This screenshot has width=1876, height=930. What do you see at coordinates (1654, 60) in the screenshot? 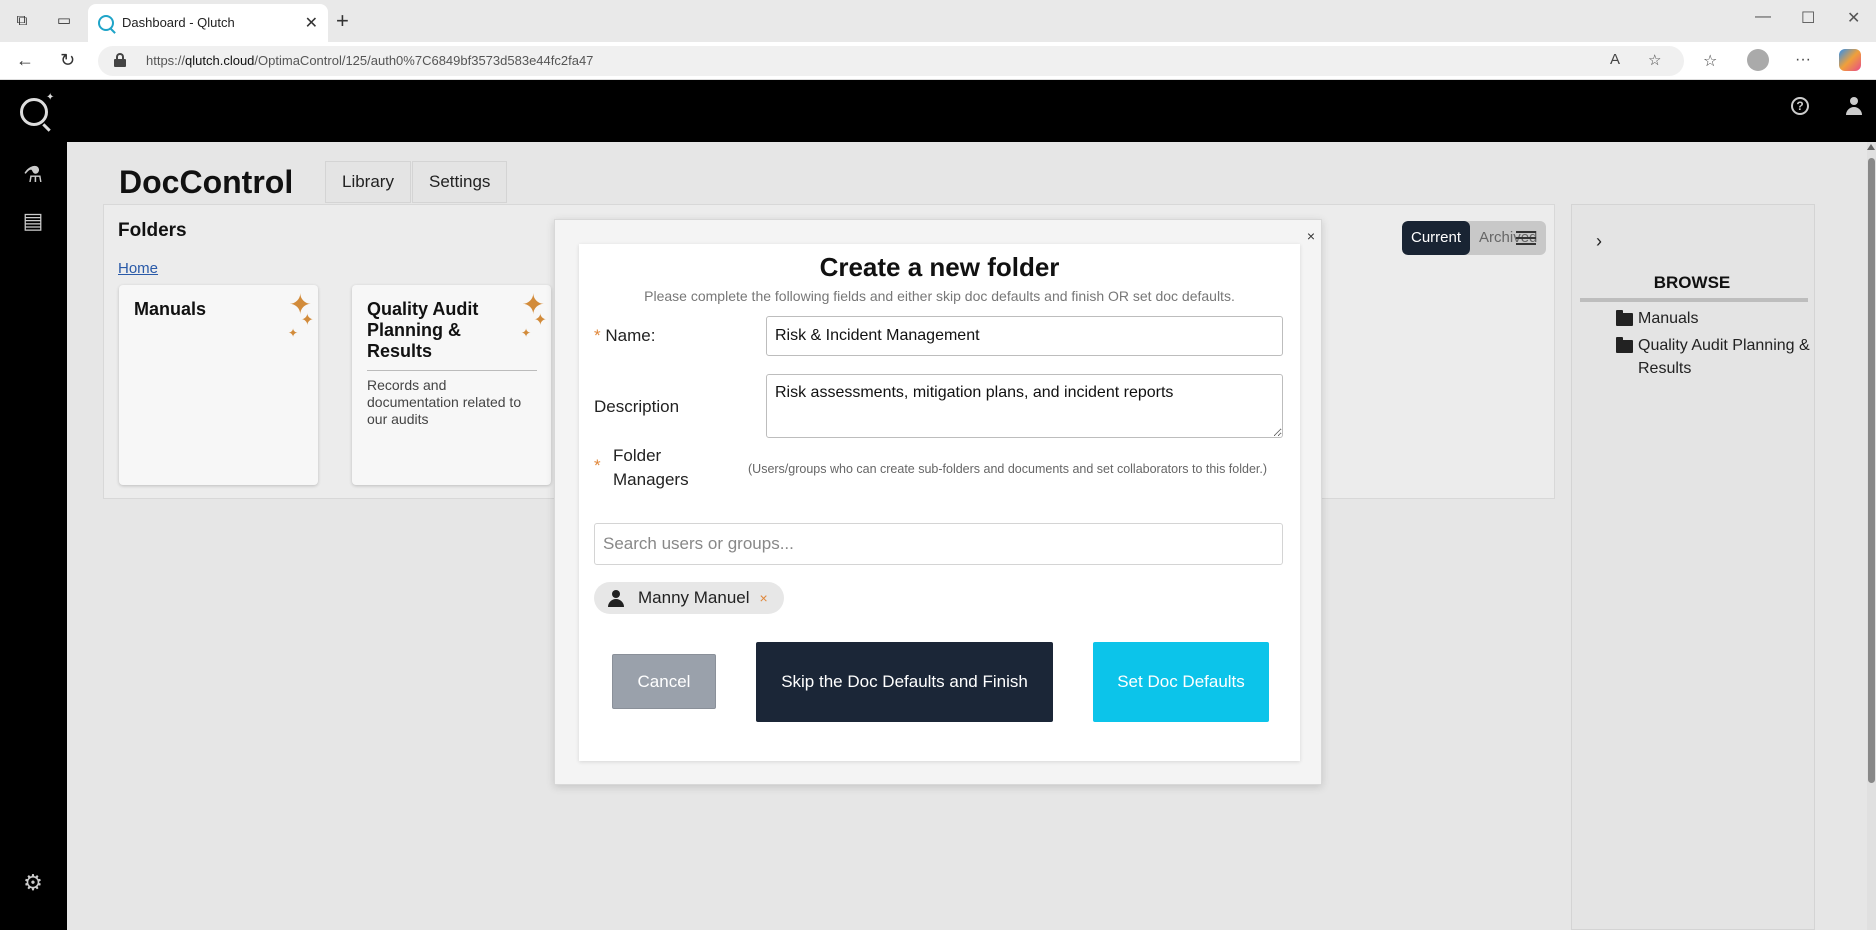
I see `favorite-star-icon: ☆` at bounding box center [1654, 60].